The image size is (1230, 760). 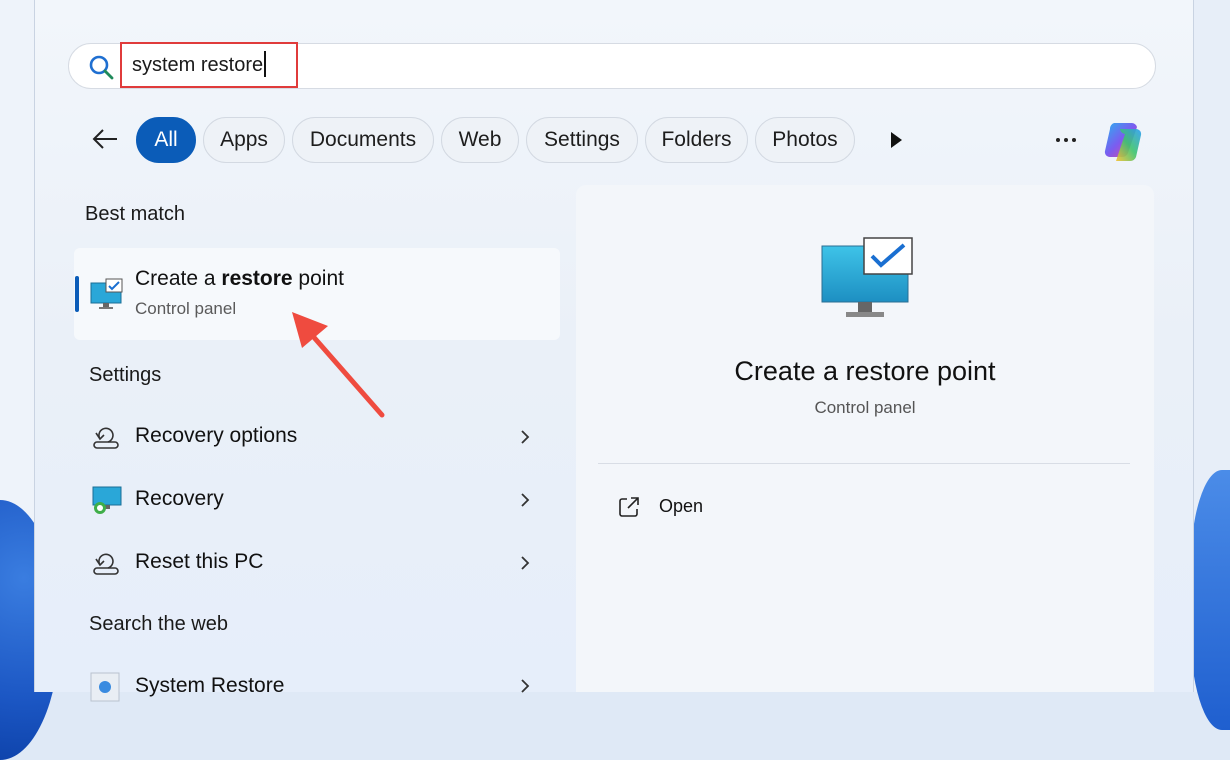 What do you see at coordinates (867, 277) in the screenshot?
I see `monitor-check-large-icon` at bounding box center [867, 277].